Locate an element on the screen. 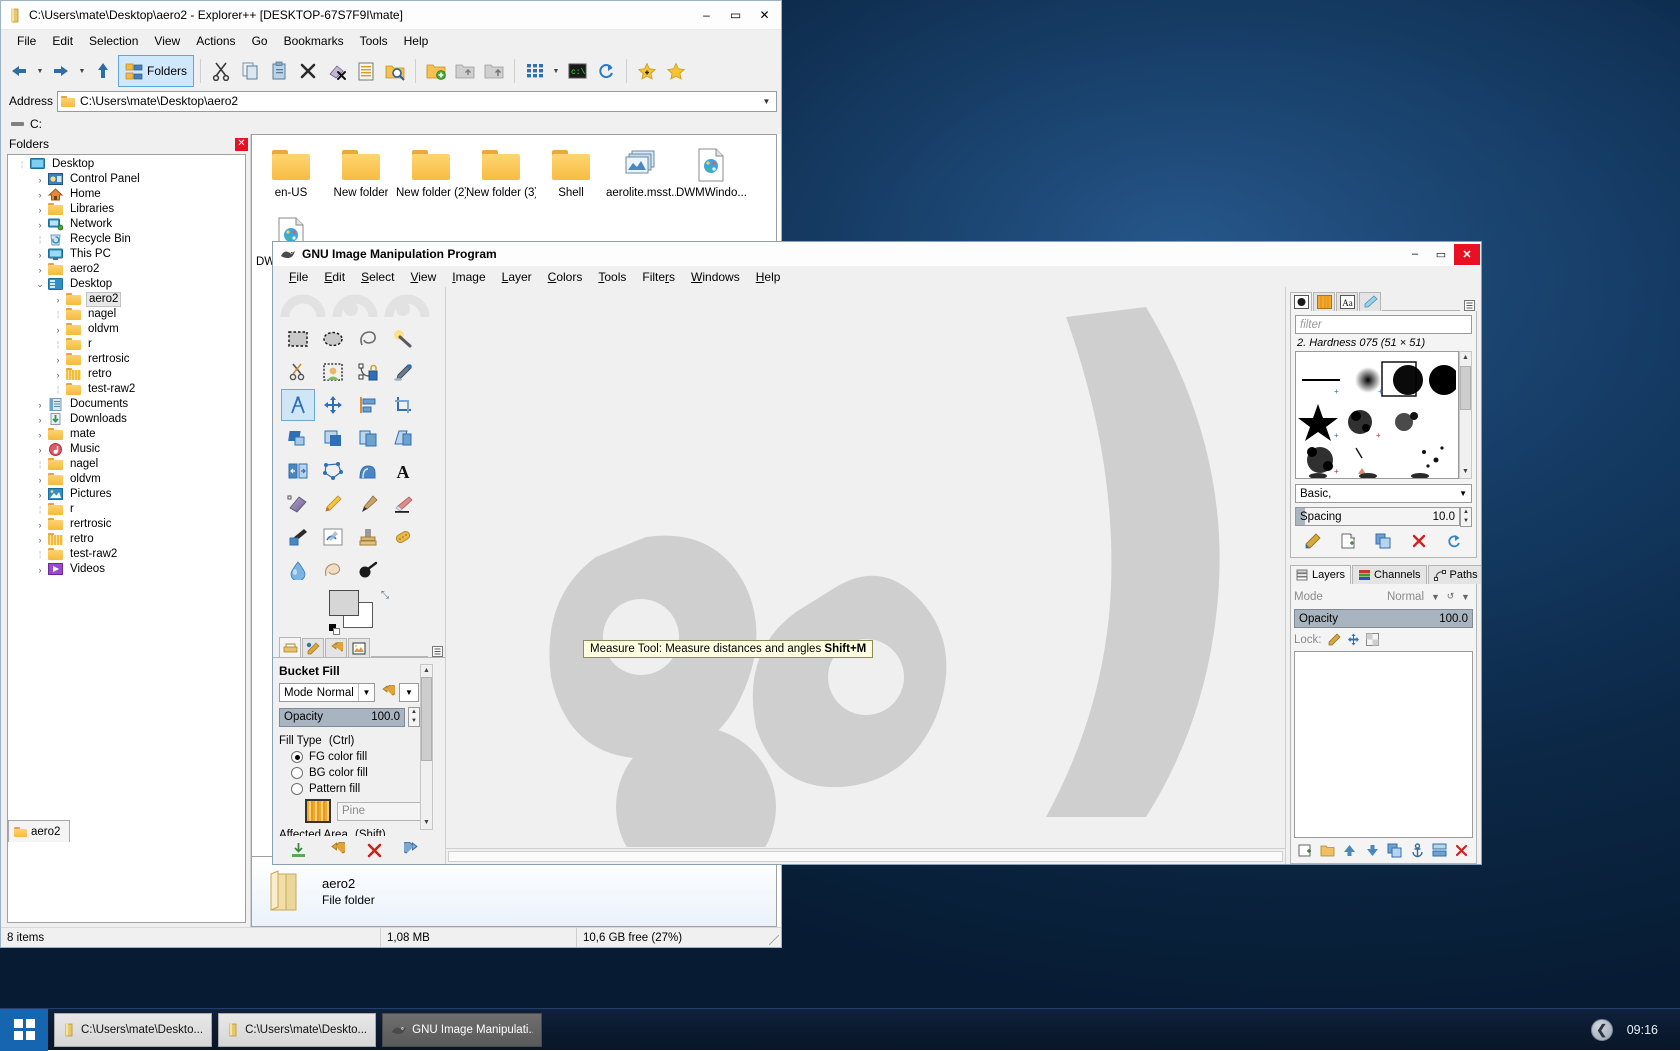 This screenshot has width=1680, height=1051. opacity-row: Opacity 100.0 ▲▼ is located at coordinates (353, 717).